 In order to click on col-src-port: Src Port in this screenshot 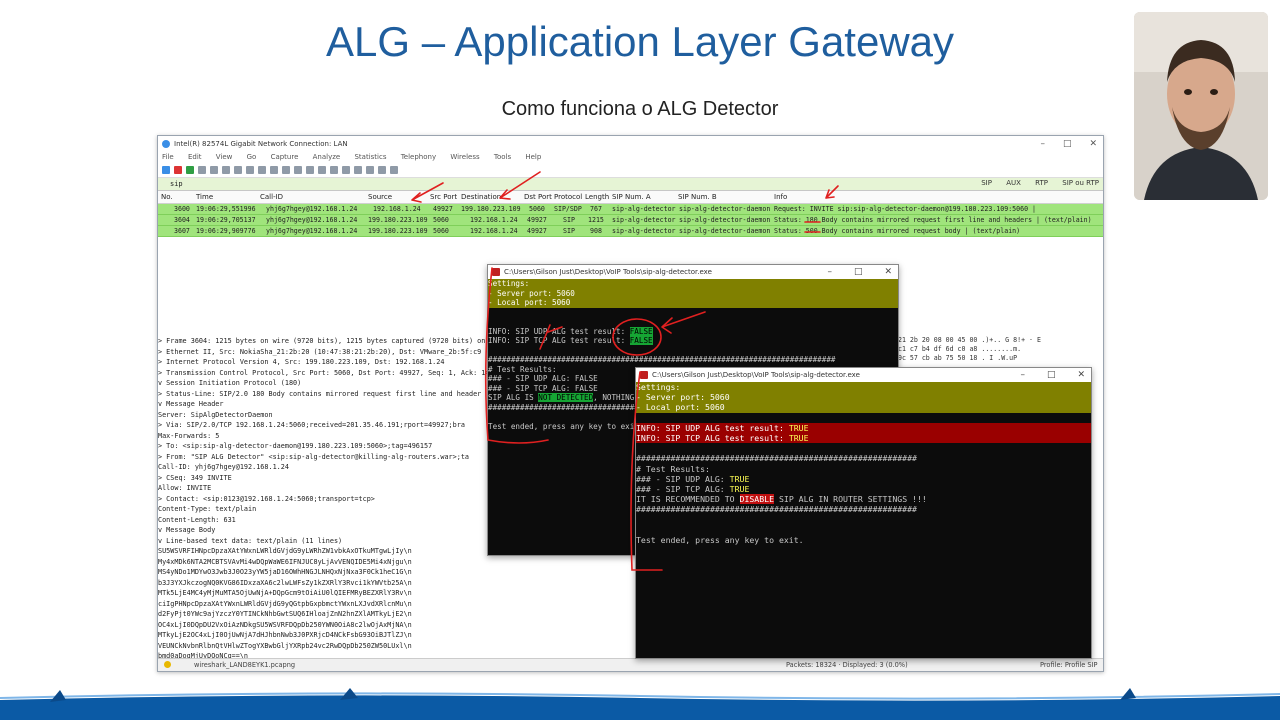, I will do `click(443, 197)`.